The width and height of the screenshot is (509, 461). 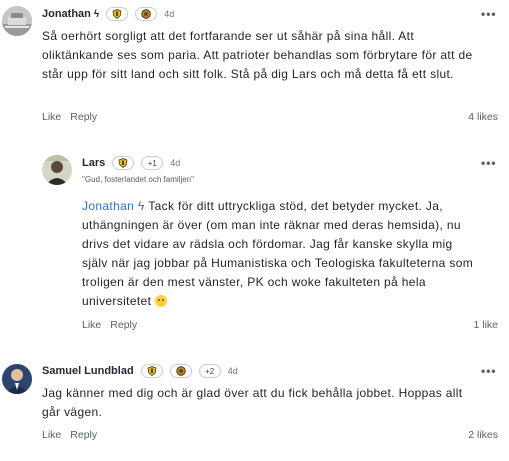 I want to click on author-tagline: "Gud, fosterlandet och familjen", so click(x=138, y=179).